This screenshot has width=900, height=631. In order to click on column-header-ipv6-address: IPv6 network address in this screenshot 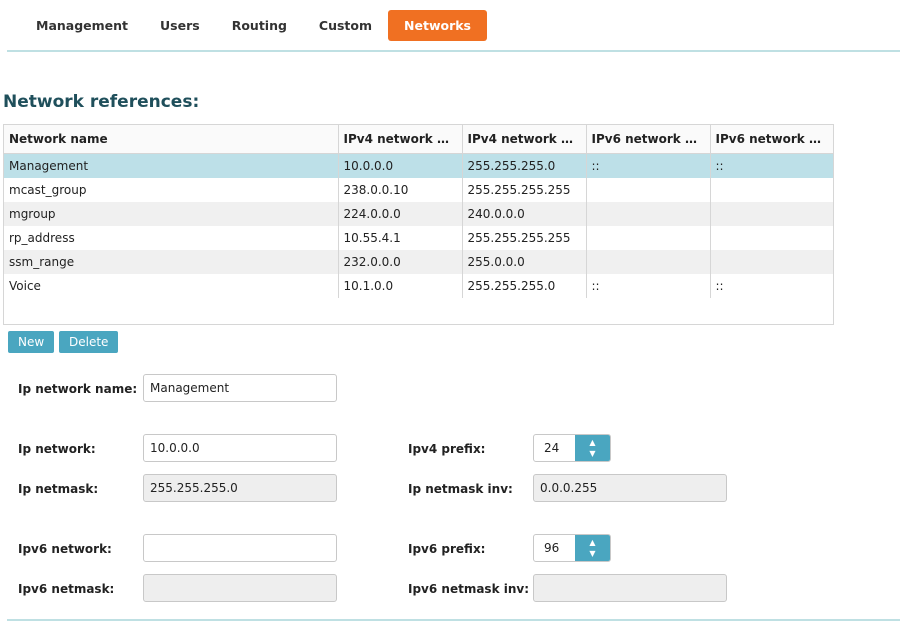, I will do `click(648, 139)`.